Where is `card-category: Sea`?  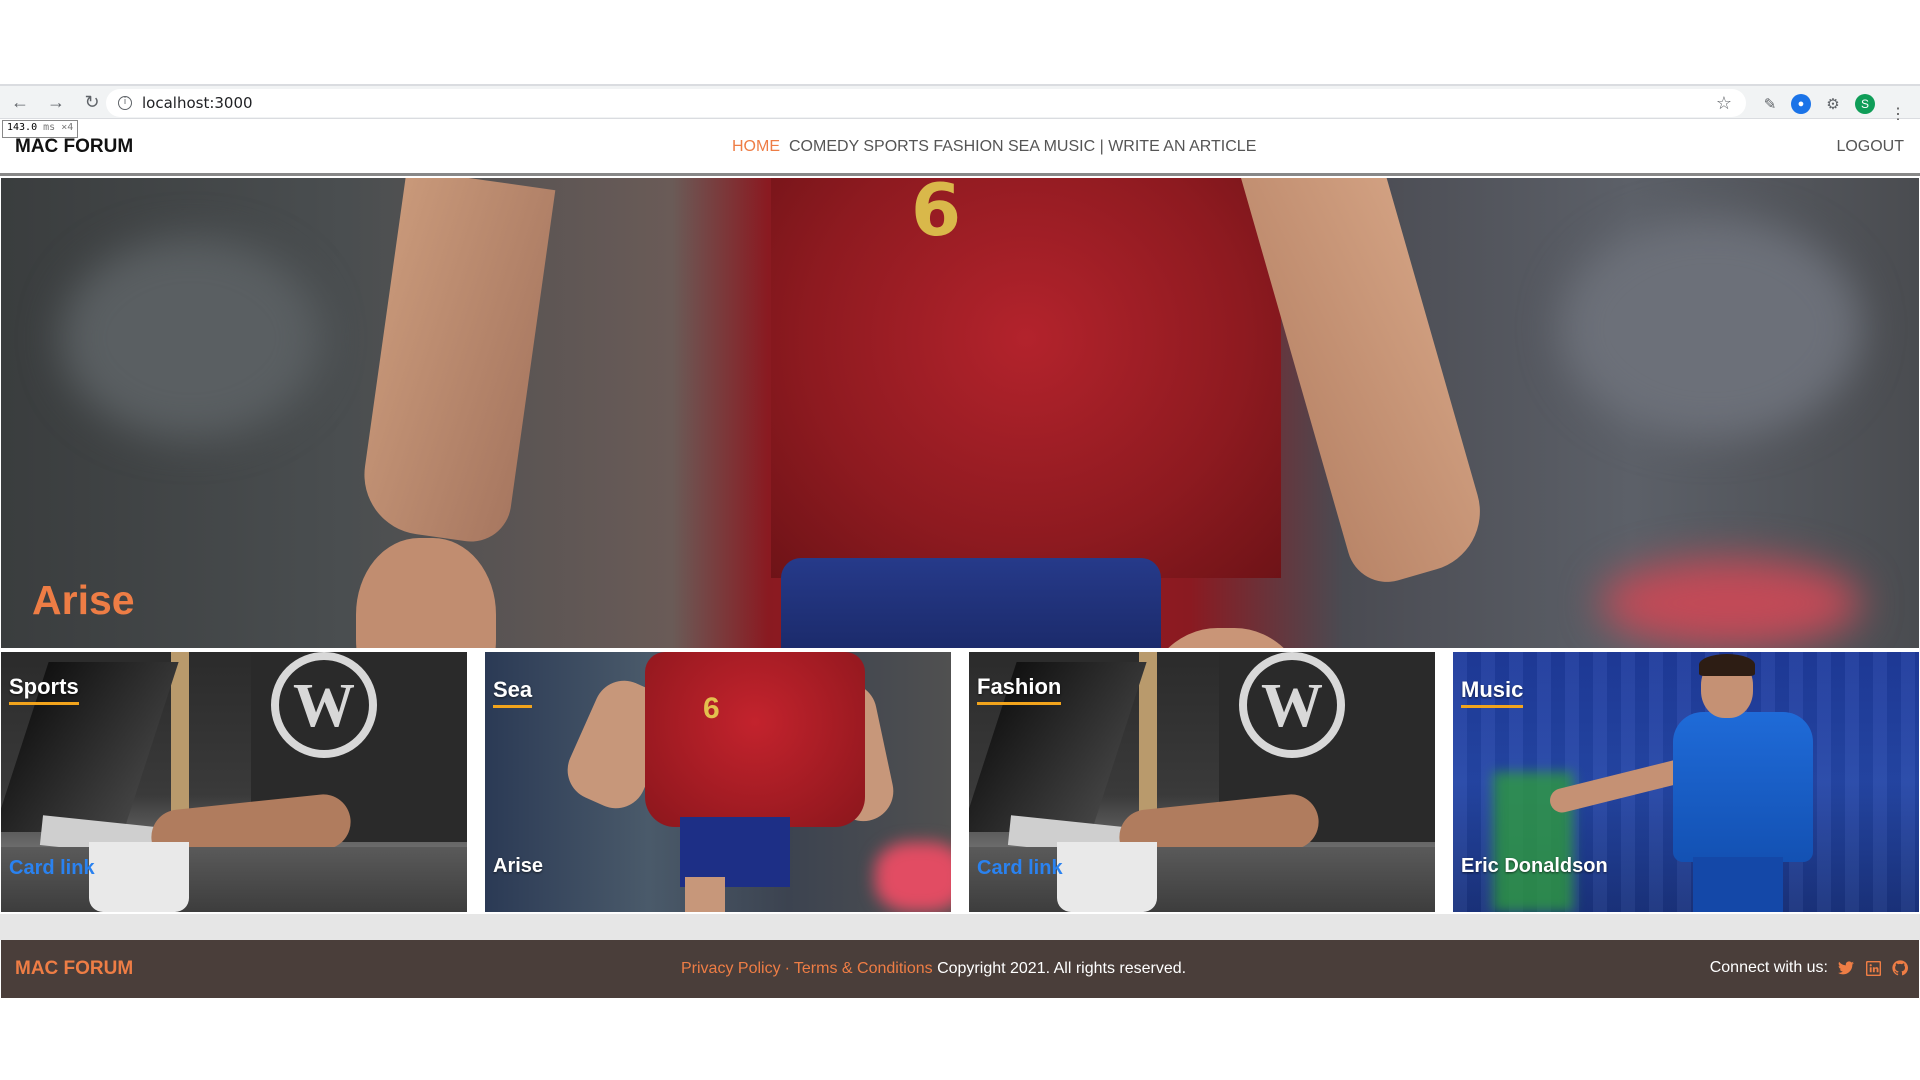 card-category: Sea is located at coordinates (512, 692).